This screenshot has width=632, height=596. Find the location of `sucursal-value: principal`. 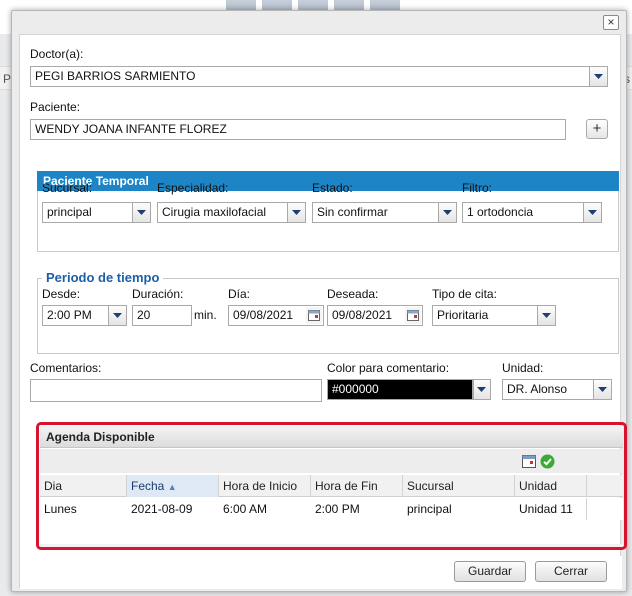

sucursal-value: principal is located at coordinates (69, 212).